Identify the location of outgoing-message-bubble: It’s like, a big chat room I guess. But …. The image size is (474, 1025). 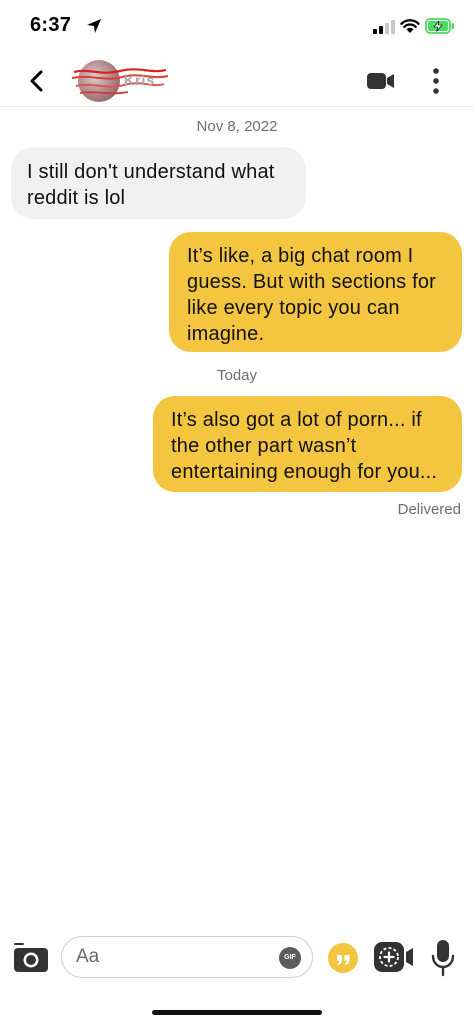
(315, 292).